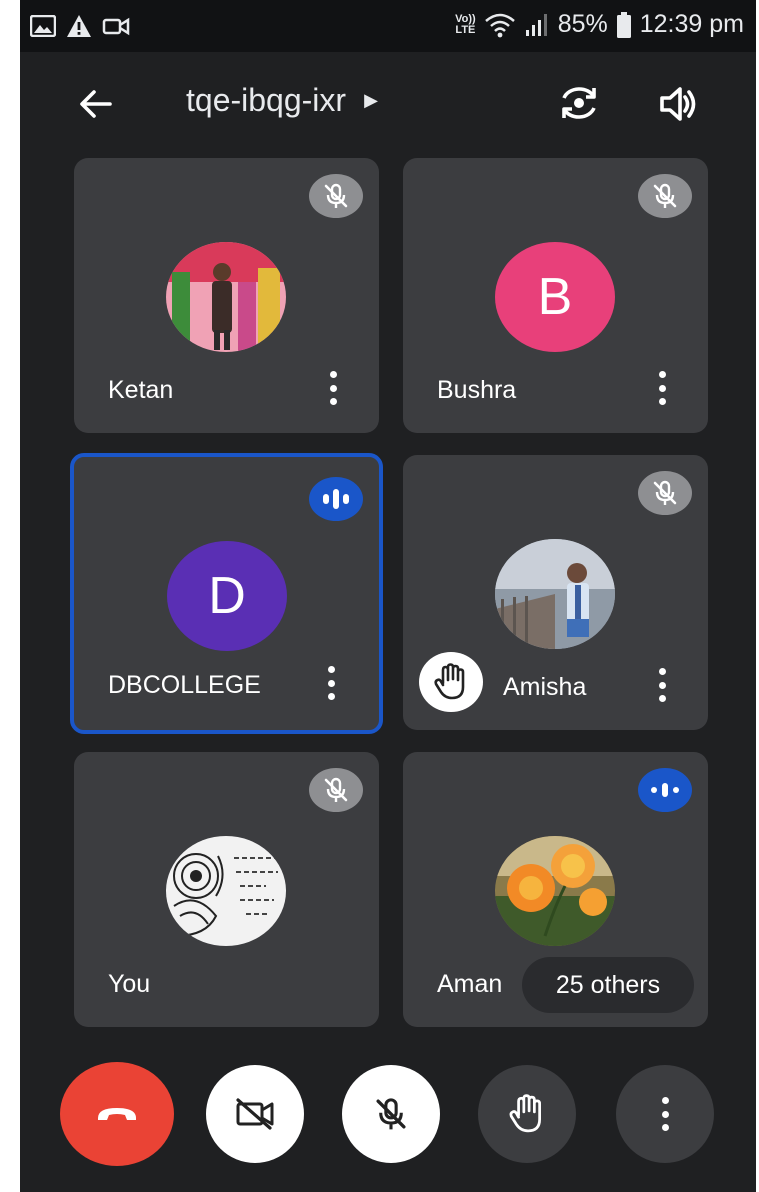  Describe the element at coordinates (465, 18) in the screenshot. I see `volte-label: Vo))` at that location.